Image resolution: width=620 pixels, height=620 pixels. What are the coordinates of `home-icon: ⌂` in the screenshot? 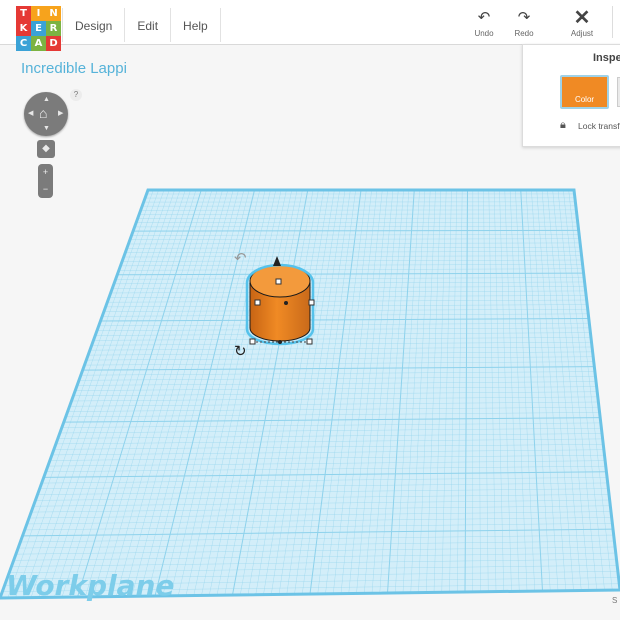 It's located at (43, 113).